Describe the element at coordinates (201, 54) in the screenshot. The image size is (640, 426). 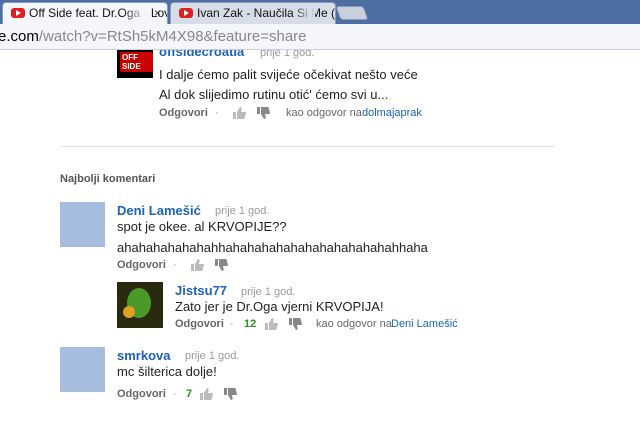
I see `comment-author: offsidecroatia` at that location.